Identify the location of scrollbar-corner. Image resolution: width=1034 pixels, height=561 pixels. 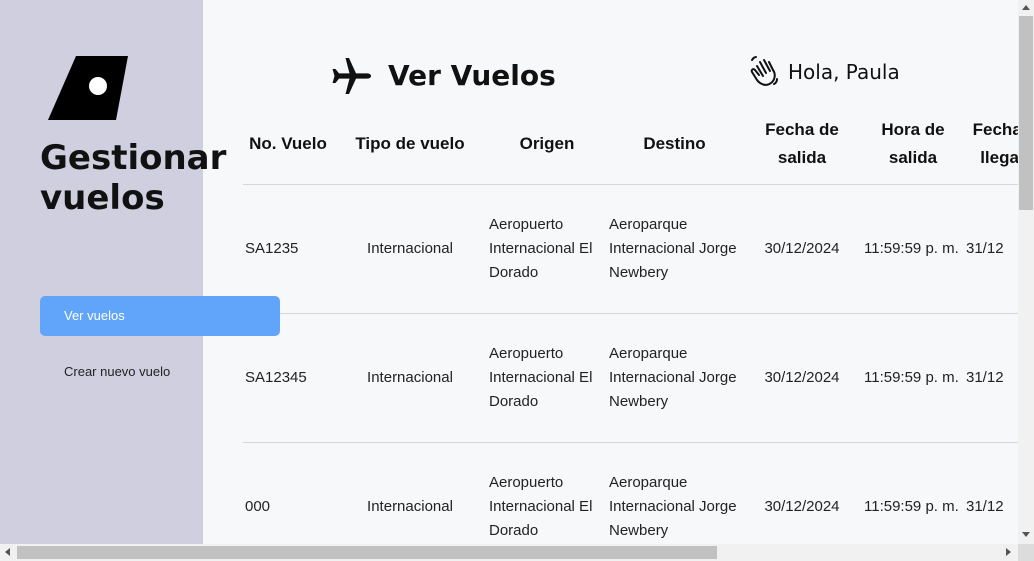
(1026, 552).